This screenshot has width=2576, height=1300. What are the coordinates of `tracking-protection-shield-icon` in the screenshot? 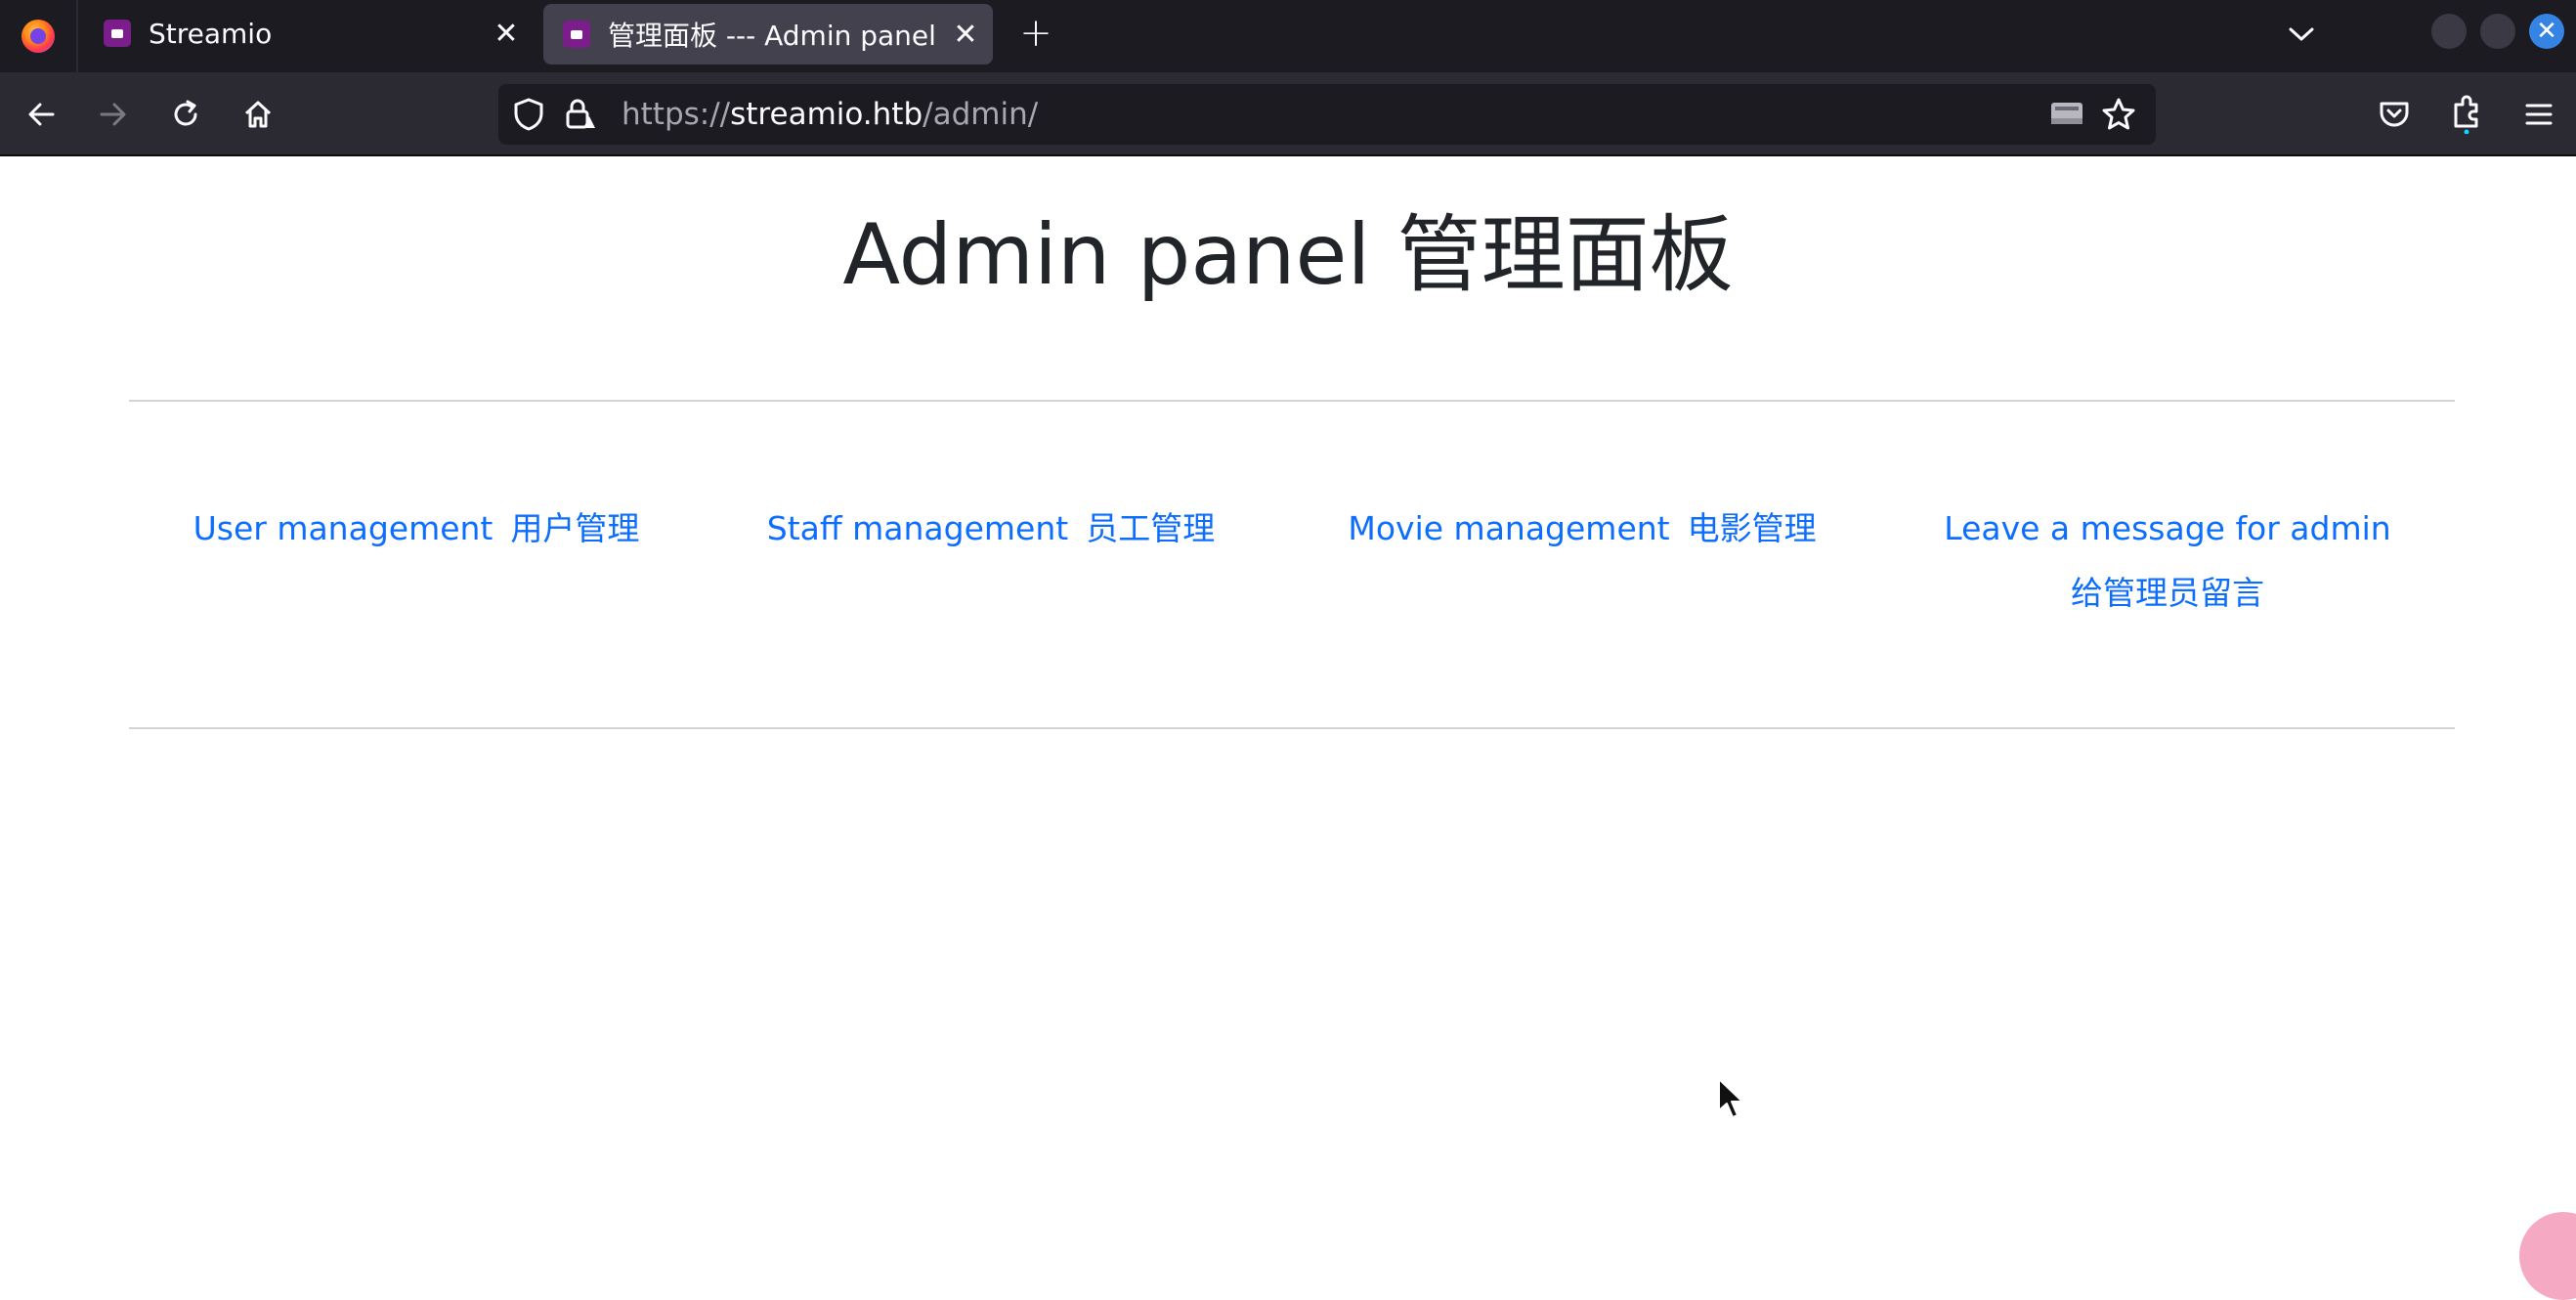 It's located at (529, 116).